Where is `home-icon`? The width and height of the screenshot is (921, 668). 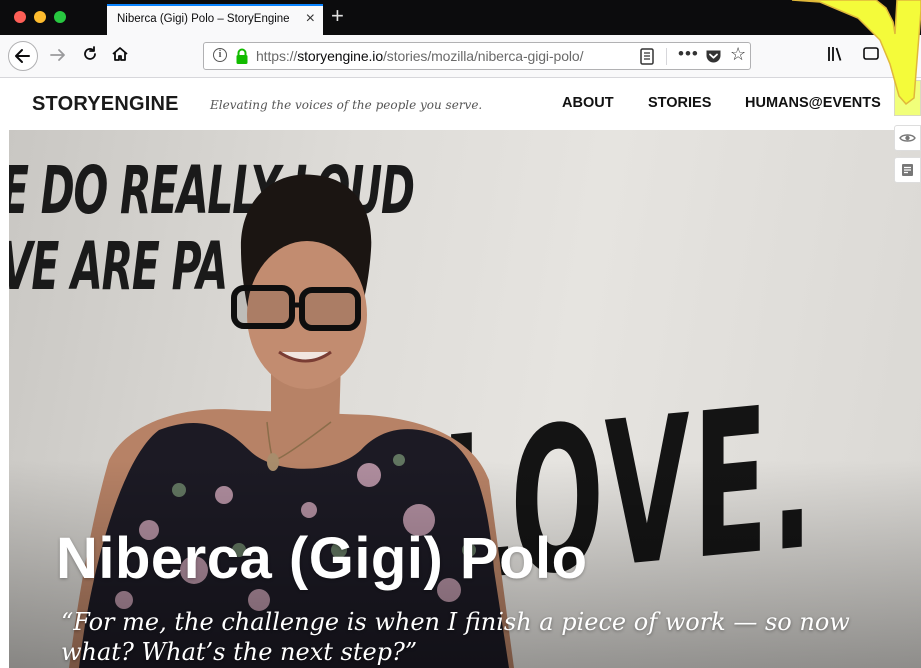 home-icon is located at coordinates (120, 54).